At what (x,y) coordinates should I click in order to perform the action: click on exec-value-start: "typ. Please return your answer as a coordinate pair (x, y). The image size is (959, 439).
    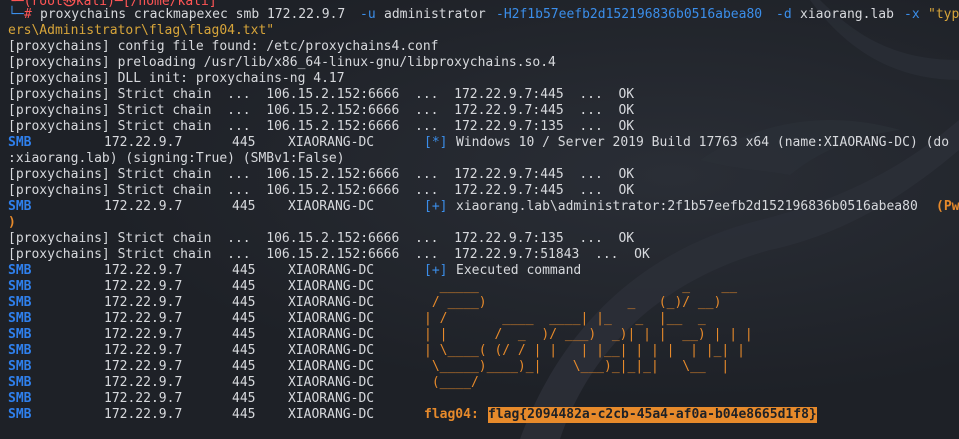
    Looking at the image, I should click on (943, 14).